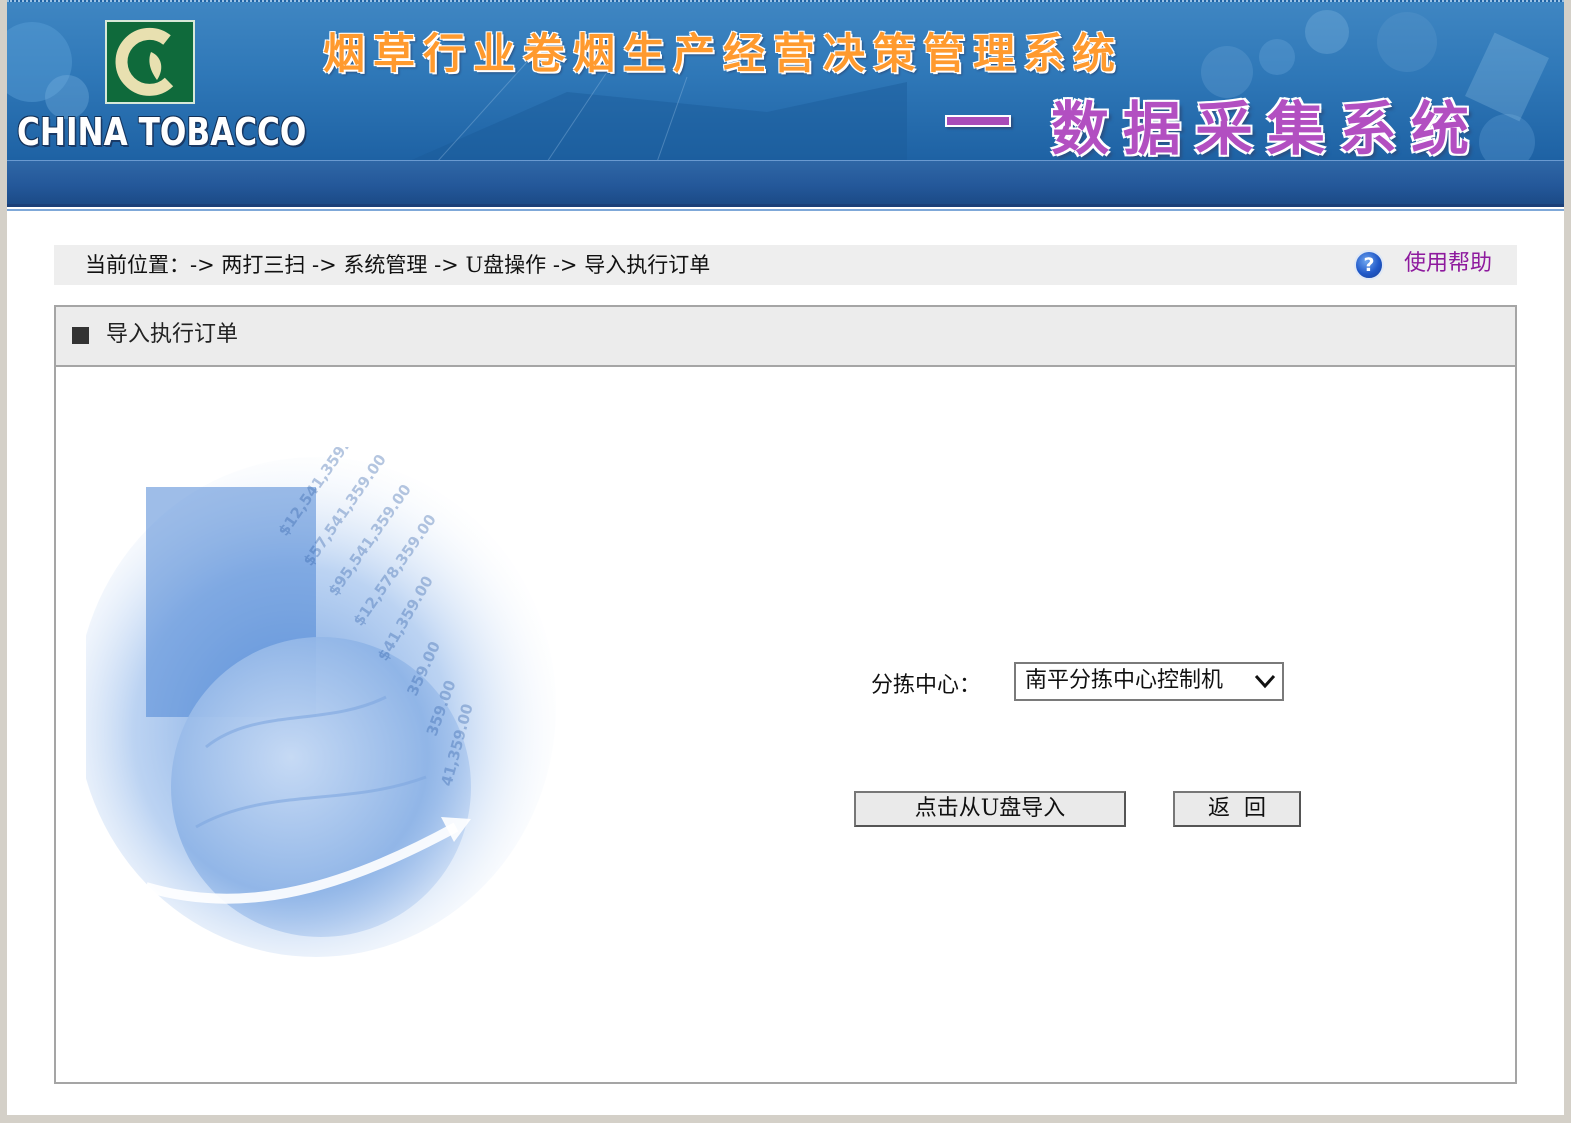 The height and width of the screenshot is (1123, 1571). I want to click on back-button: 返 回, so click(1237, 809).